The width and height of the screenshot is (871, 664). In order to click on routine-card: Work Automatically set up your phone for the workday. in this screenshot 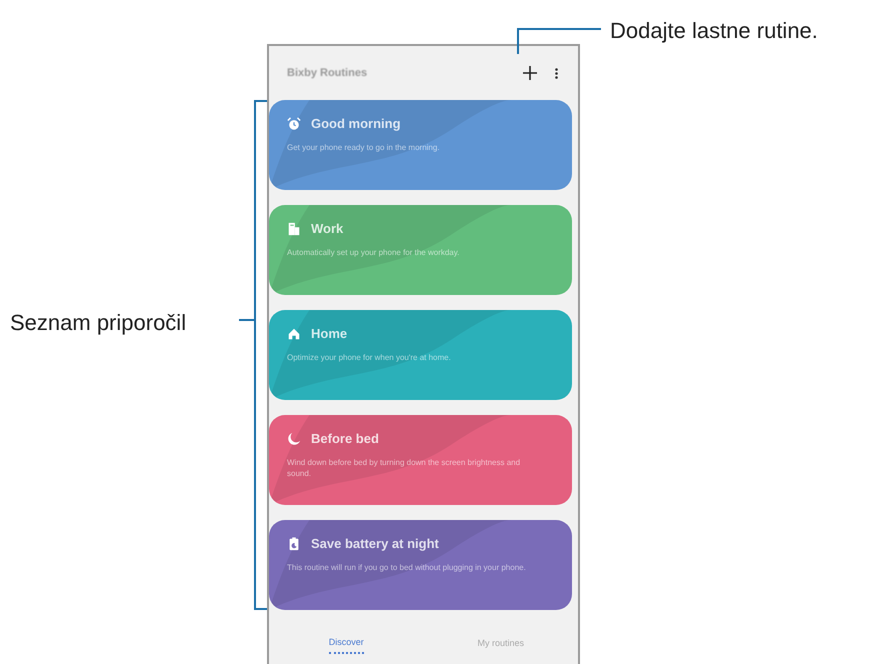, I will do `click(420, 250)`.